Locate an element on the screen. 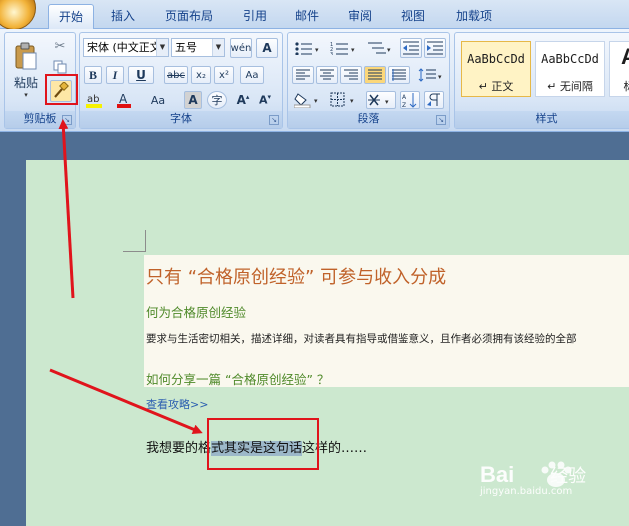 The width and height of the screenshot is (629, 526). tab-references: 引用 is located at coordinates (255, 16).